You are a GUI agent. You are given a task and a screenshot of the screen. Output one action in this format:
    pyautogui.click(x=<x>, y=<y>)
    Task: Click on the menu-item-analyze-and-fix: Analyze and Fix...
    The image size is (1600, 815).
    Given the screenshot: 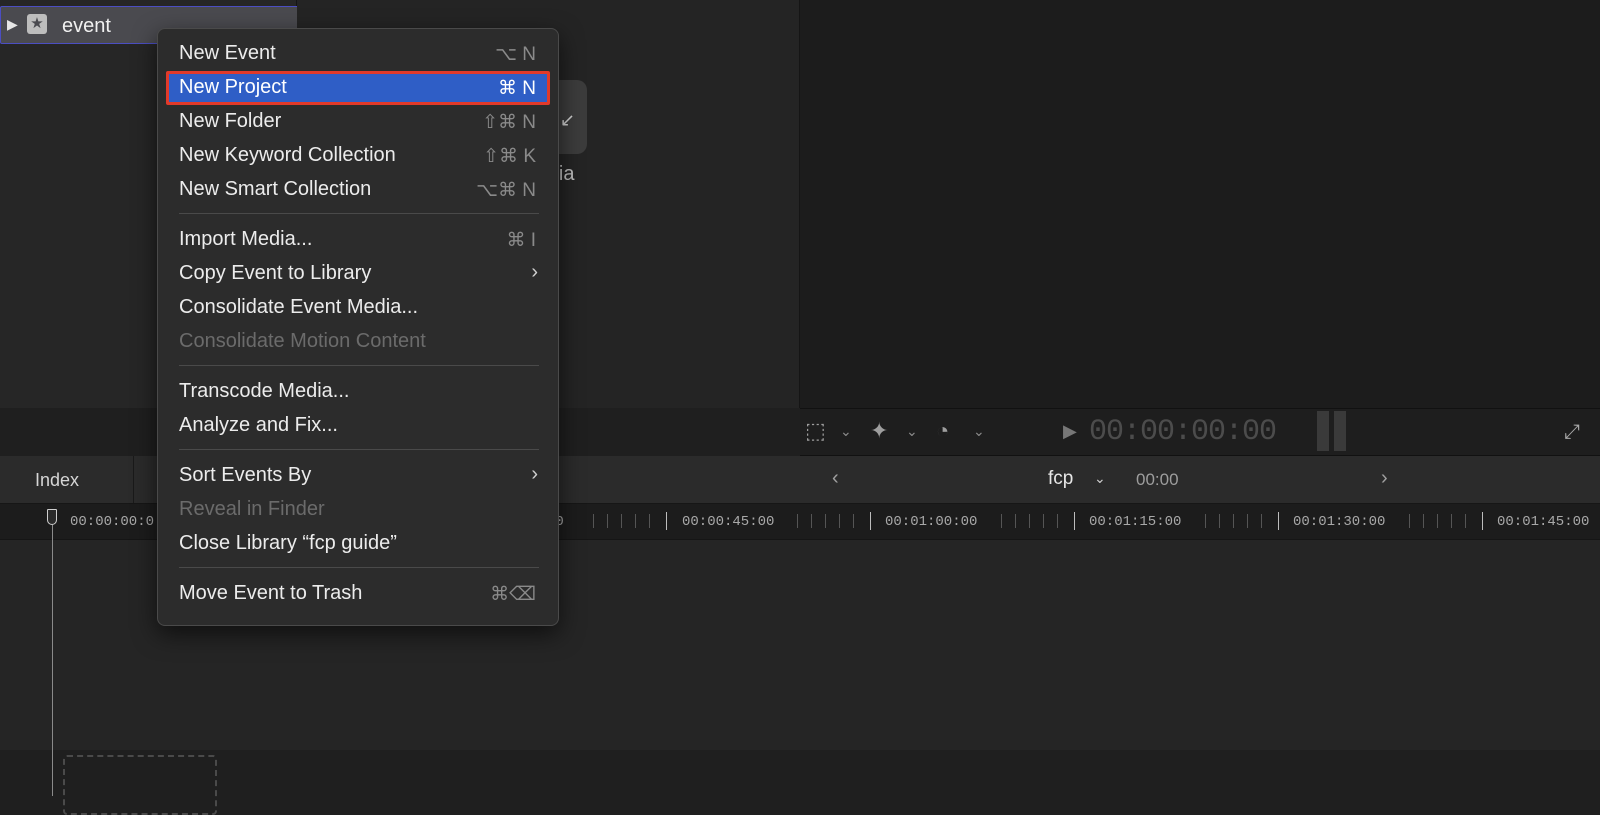 What is the action you would take?
    pyautogui.click(x=358, y=425)
    